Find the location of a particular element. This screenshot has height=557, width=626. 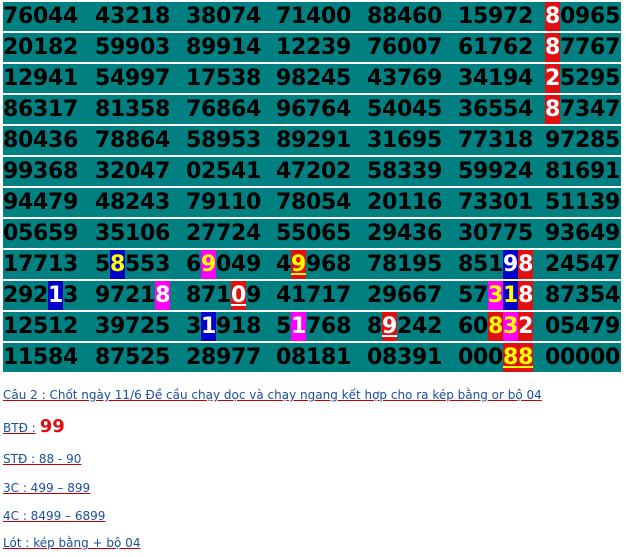

highlighted-digit: 1 is located at coordinates (56, 295).